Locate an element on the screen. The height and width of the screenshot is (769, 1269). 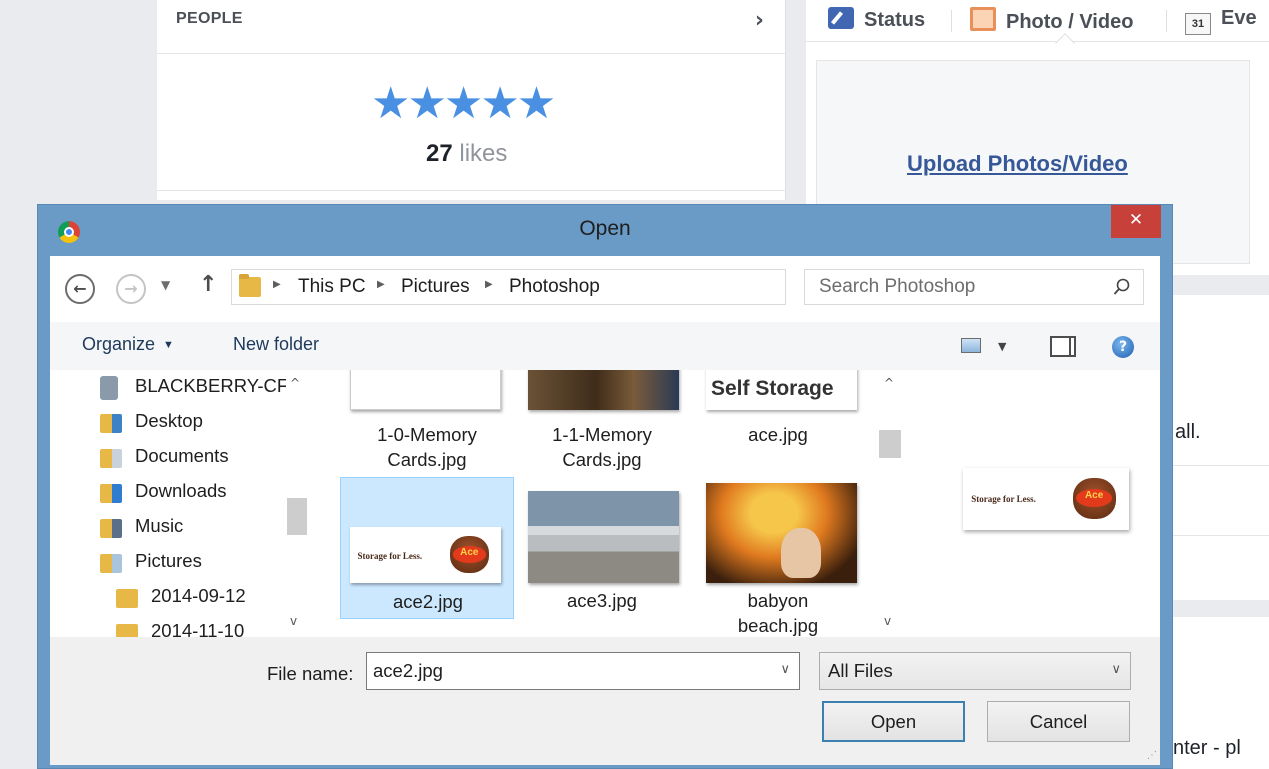
tab-photo-video: Photo / Video is located at coordinates (1051, 20).